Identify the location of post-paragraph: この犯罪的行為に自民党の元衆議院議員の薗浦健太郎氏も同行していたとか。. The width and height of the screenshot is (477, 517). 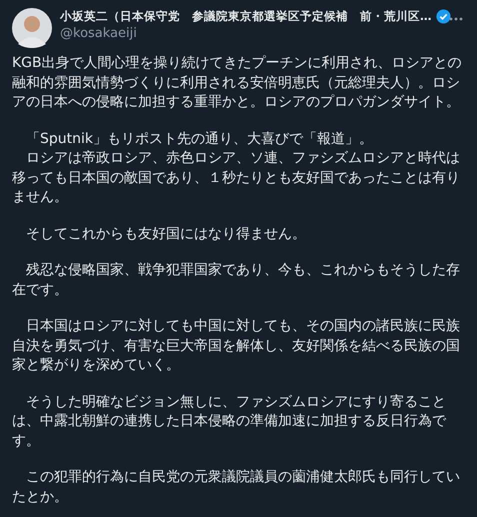
(236, 487).